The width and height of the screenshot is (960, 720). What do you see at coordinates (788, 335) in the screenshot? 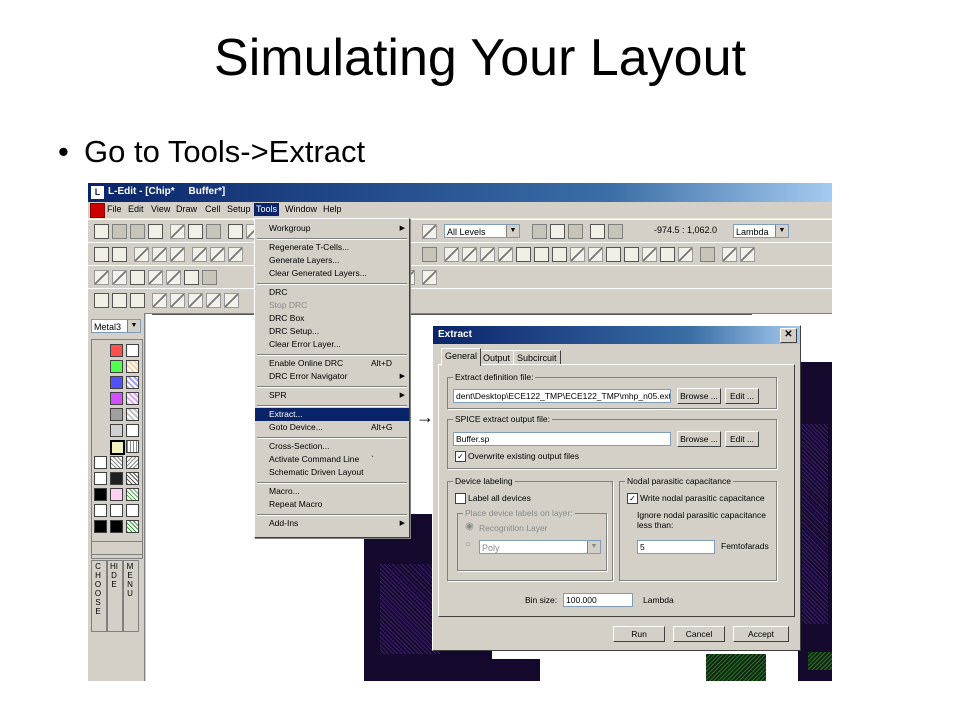
I see `close-icon: ✕` at bounding box center [788, 335].